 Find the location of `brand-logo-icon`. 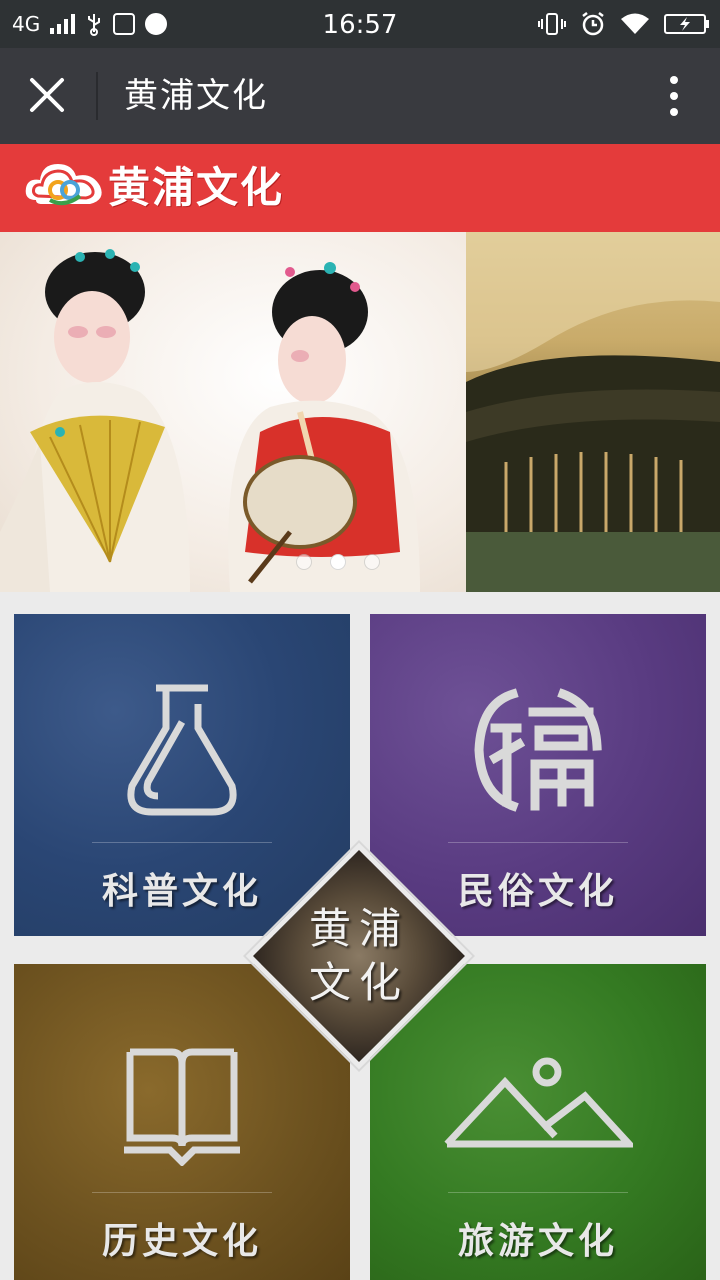

brand-logo-icon is located at coordinates (63, 185).